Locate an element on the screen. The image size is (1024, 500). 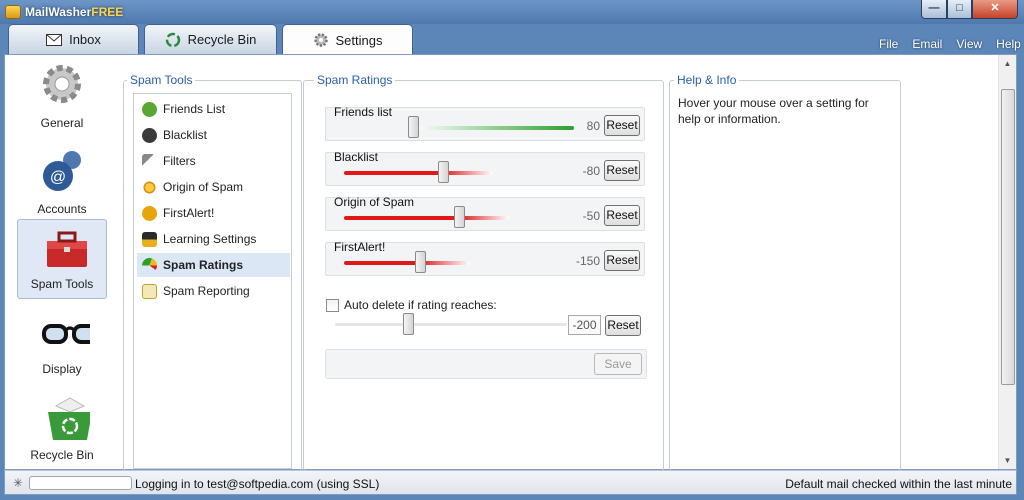
auto-delete-value: -200 is located at coordinates (584, 325).